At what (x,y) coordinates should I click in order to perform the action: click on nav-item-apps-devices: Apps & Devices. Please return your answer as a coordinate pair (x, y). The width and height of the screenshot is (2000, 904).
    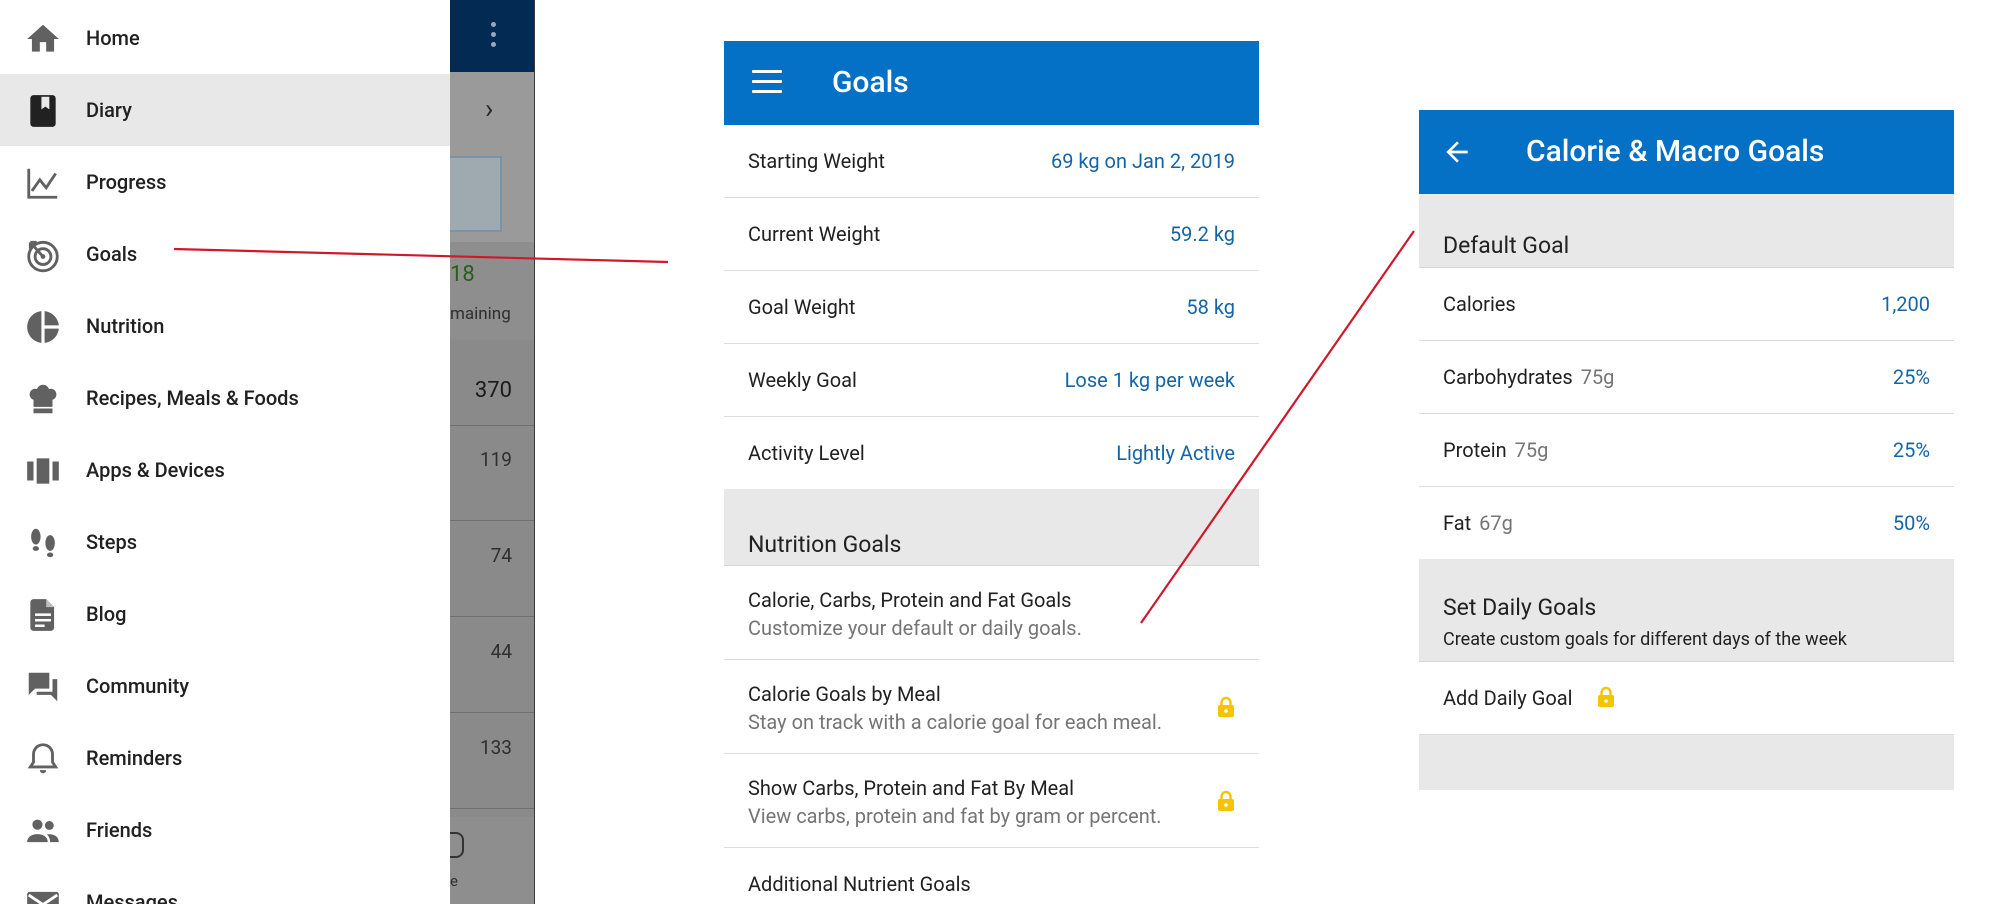
    Looking at the image, I should click on (225, 470).